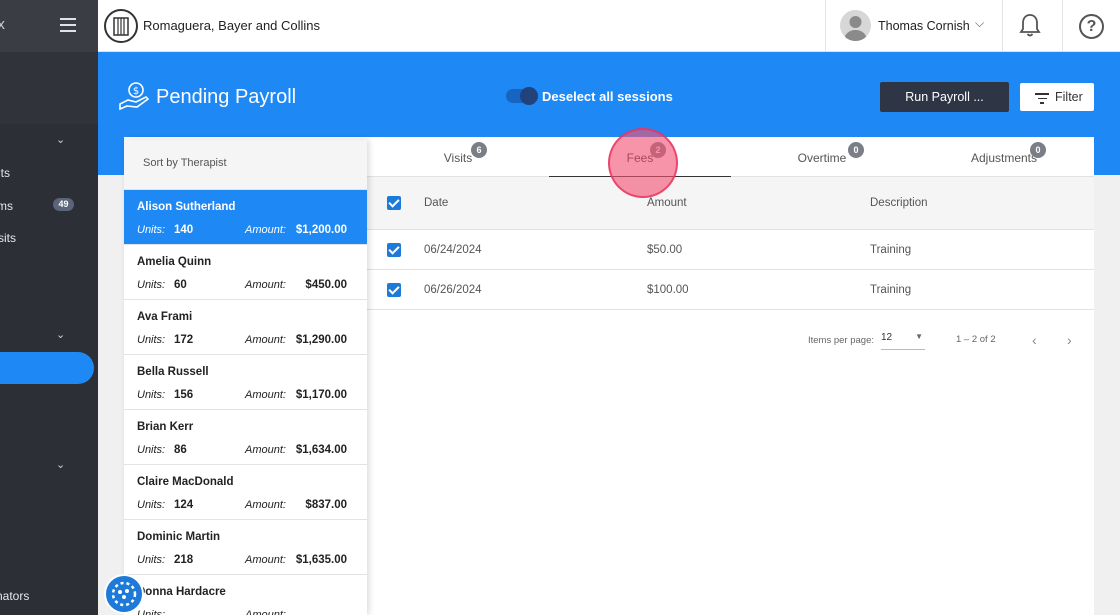  Describe the element at coordinates (668, 289) in the screenshot. I see `amount-cell: $100.00` at that location.